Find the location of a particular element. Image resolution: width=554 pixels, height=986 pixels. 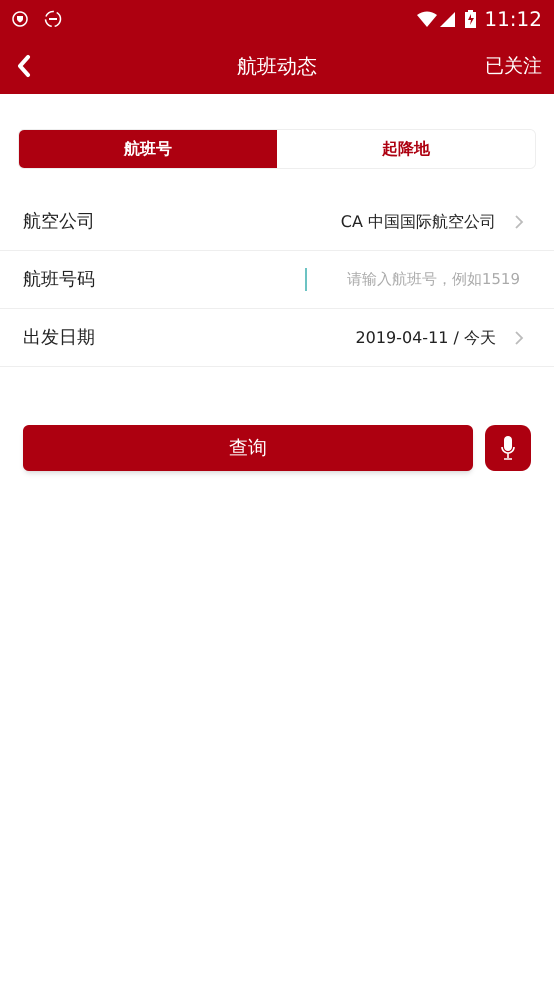

field-label: 航班号码 is located at coordinates (59, 280).